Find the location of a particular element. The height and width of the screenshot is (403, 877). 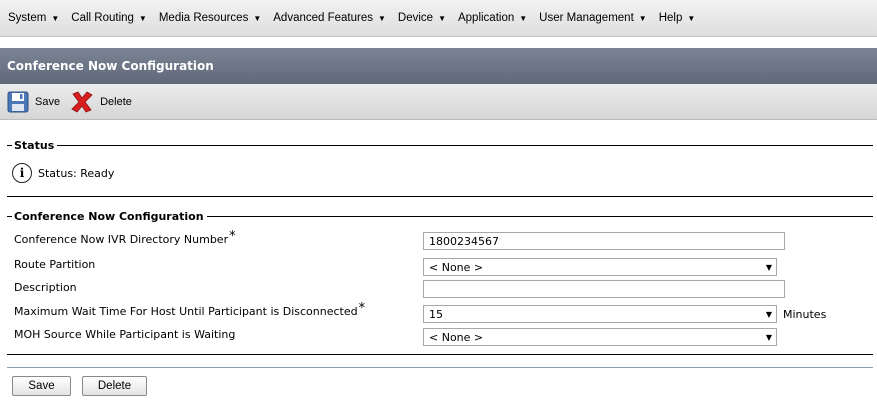

delete-button: Delete is located at coordinates (114, 386).